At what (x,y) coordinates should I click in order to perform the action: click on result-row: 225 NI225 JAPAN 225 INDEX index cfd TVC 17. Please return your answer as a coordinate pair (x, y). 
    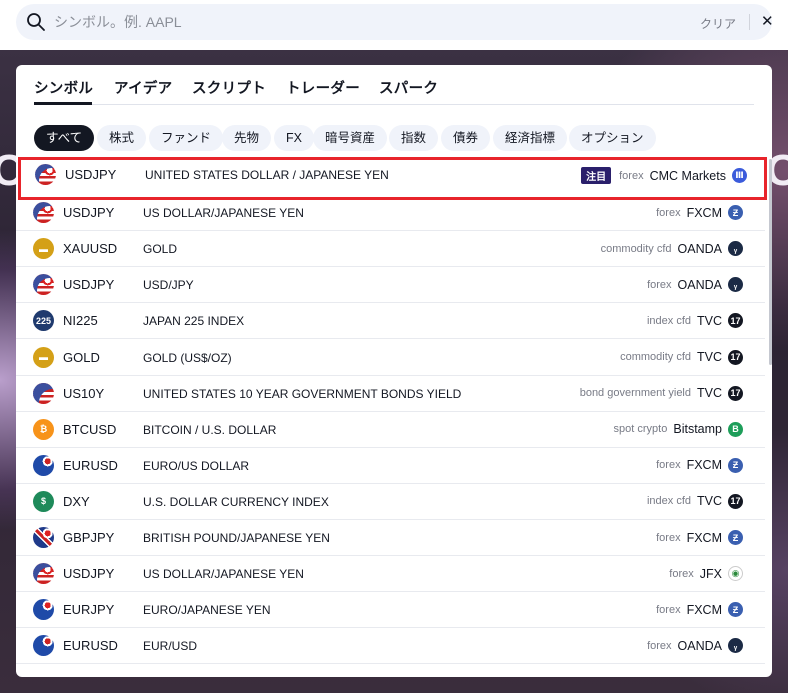
    Looking at the image, I should click on (390, 321).